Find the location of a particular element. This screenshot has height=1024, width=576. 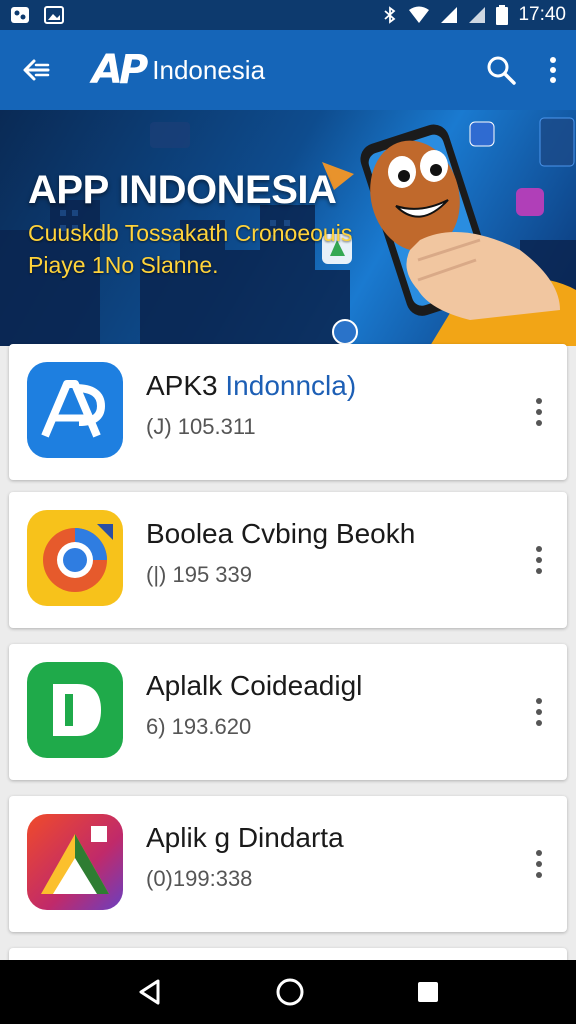

back-arrow-icon is located at coordinates (36, 70).